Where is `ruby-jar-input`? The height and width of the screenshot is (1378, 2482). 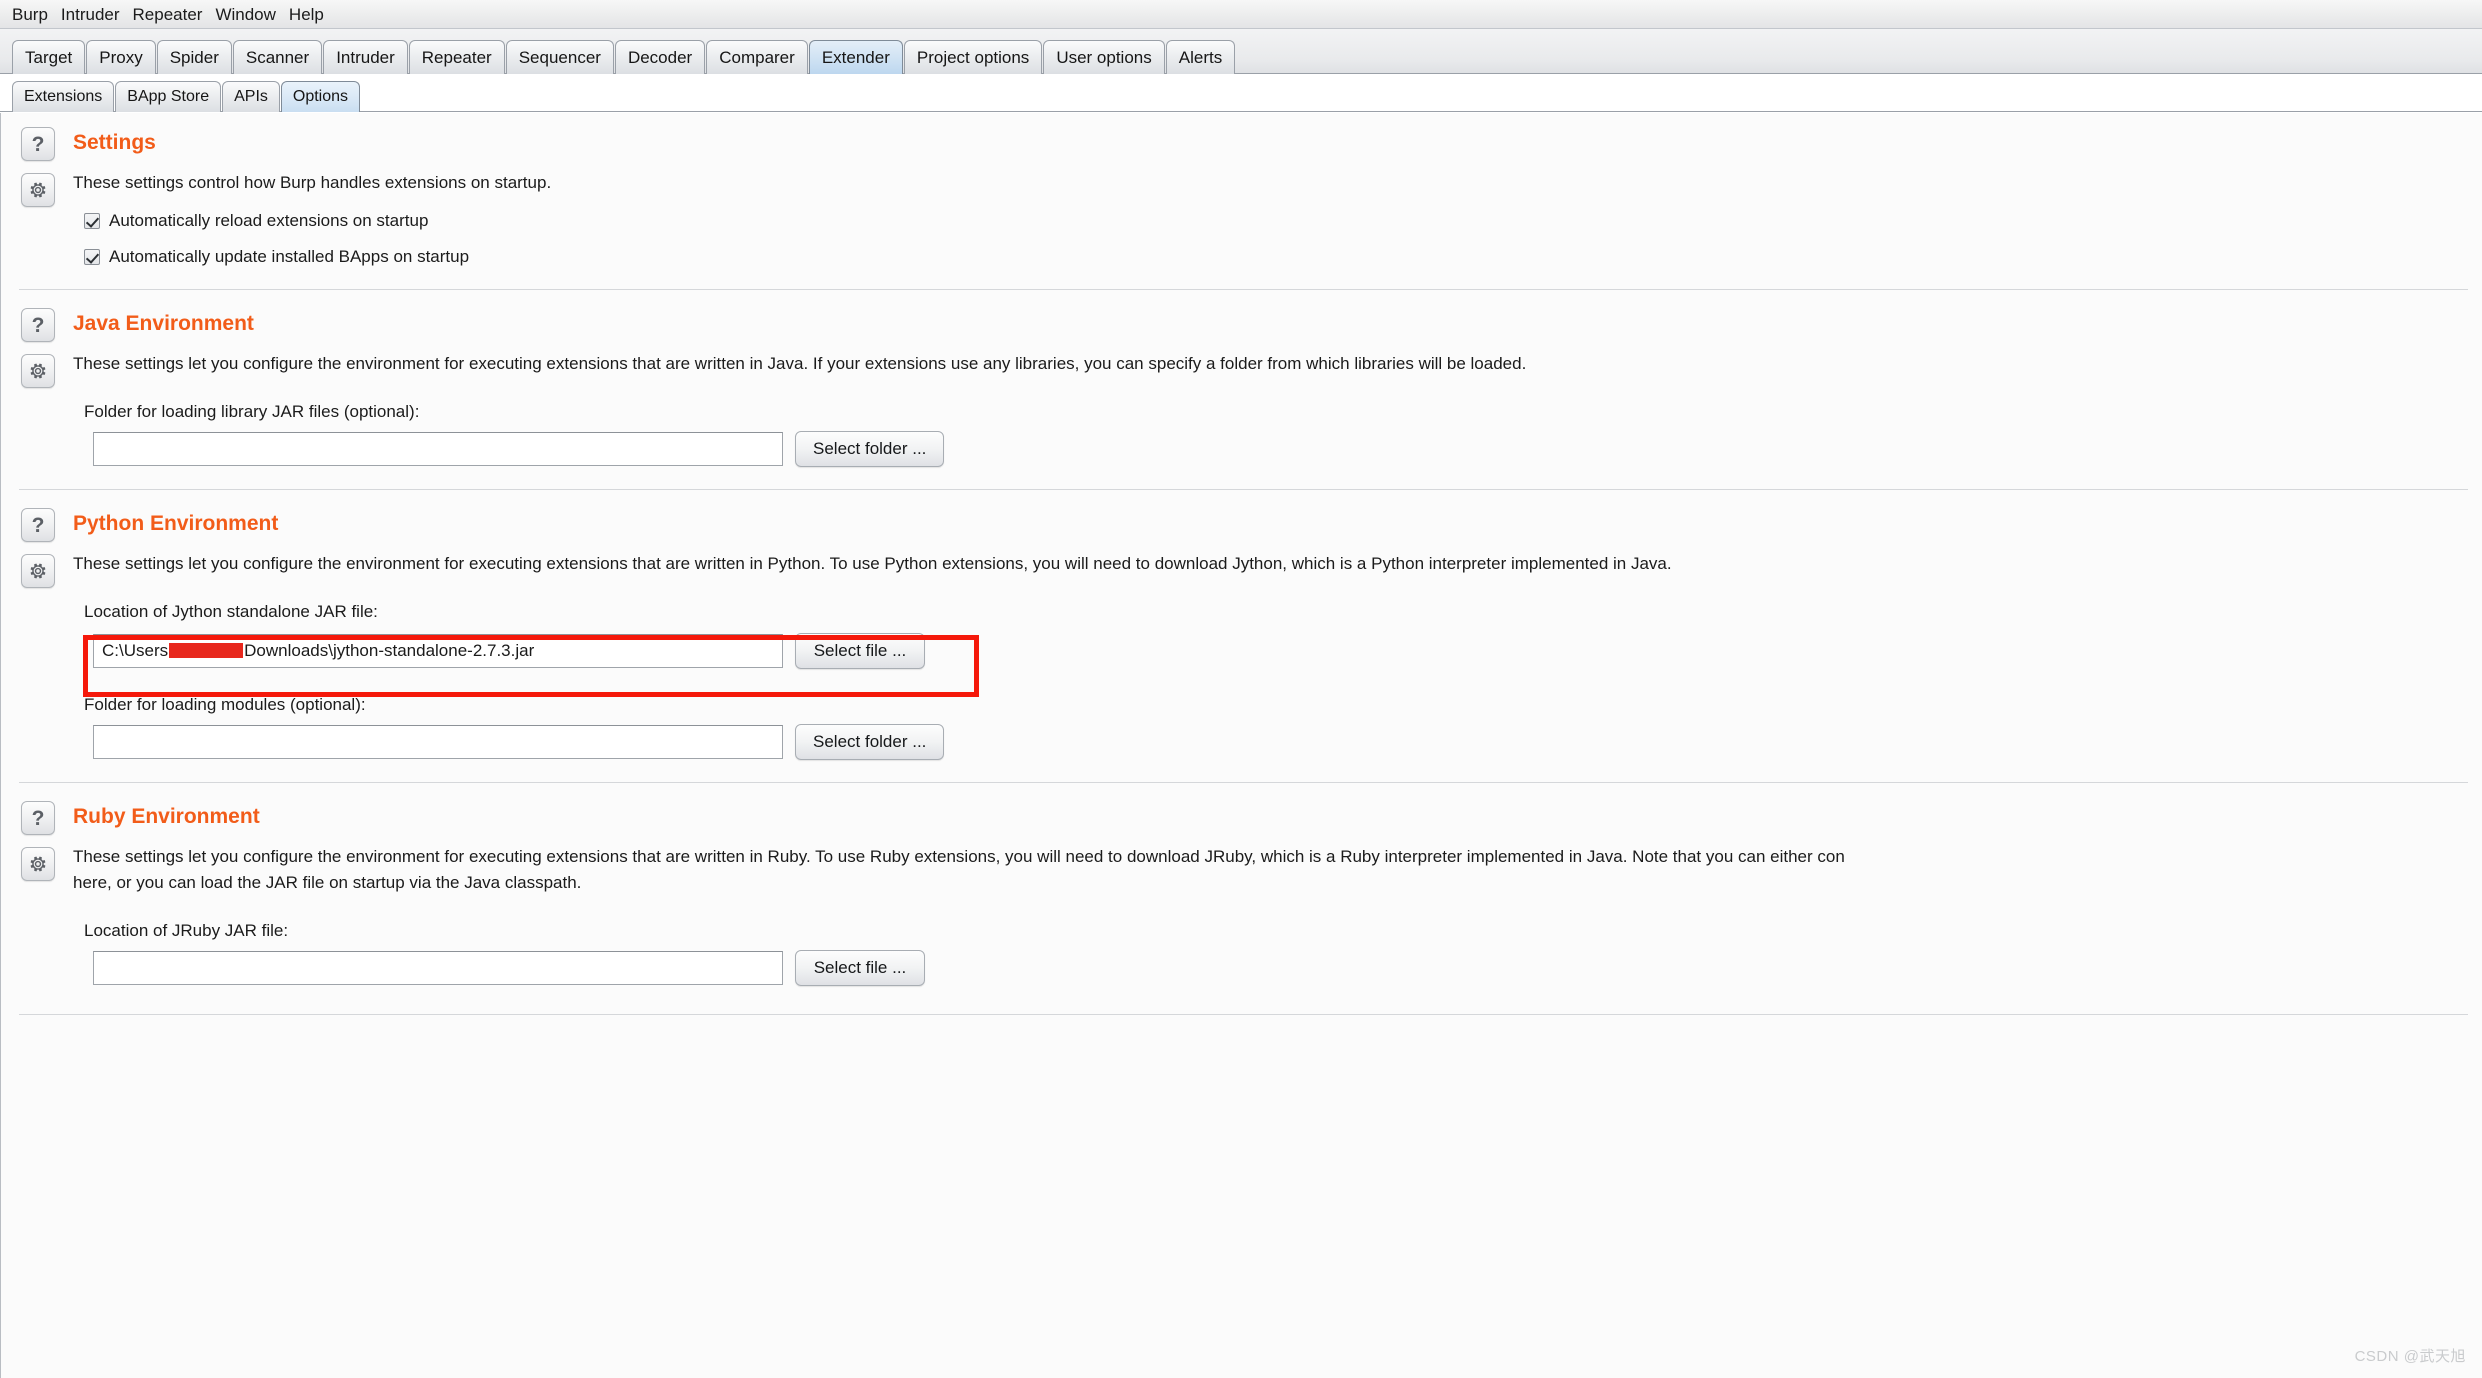 ruby-jar-input is located at coordinates (438, 968).